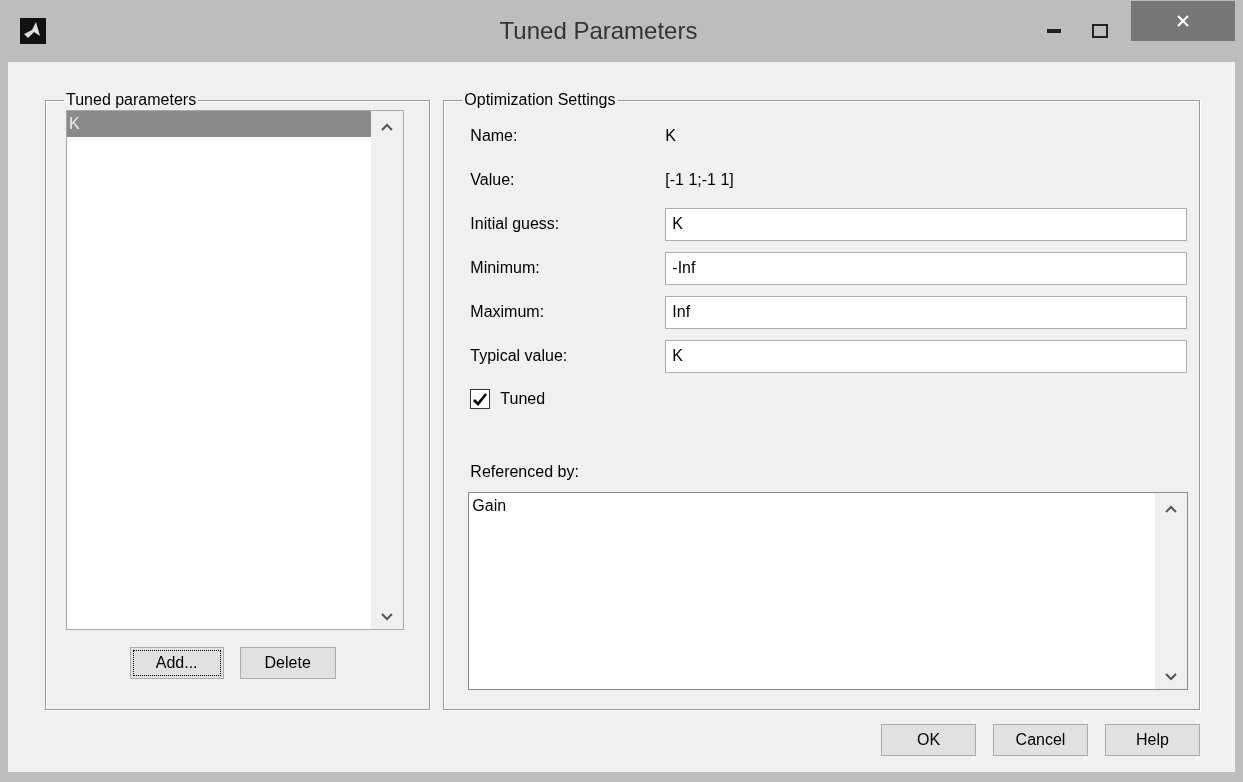 This screenshot has width=1243, height=782. Describe the element at coordinates (524, 471) in the screenshot. I see `section-label: Referenced by:` at that location.